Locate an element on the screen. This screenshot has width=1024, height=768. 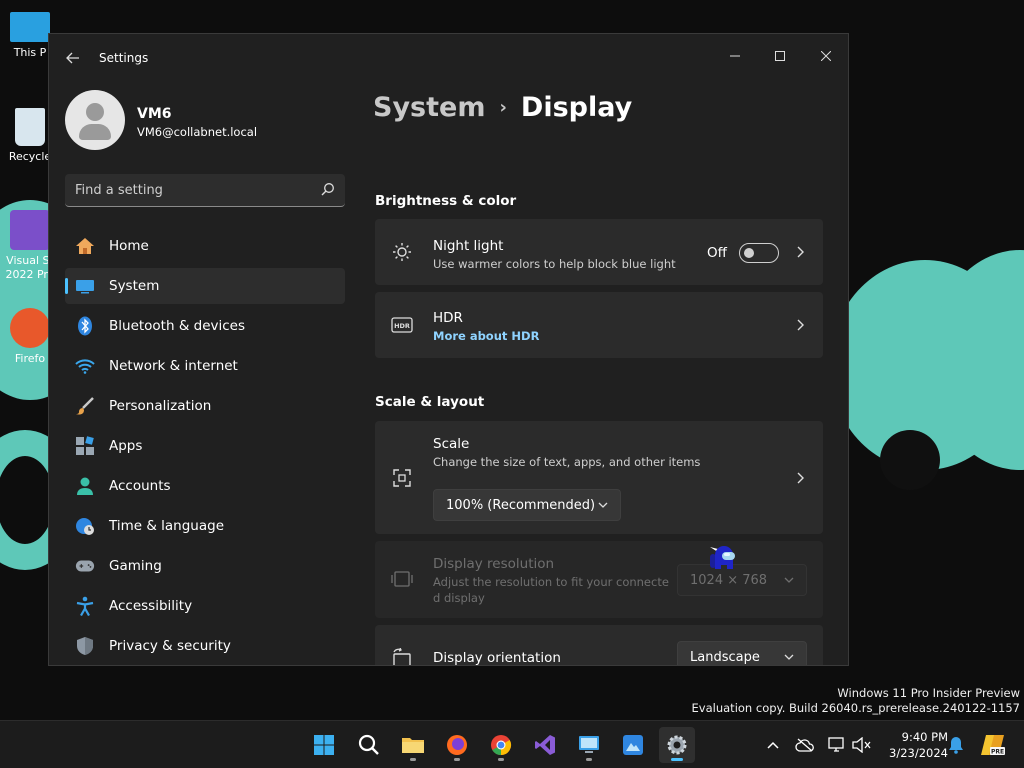
svg-text: HDR is located at coordinates (402, 326).